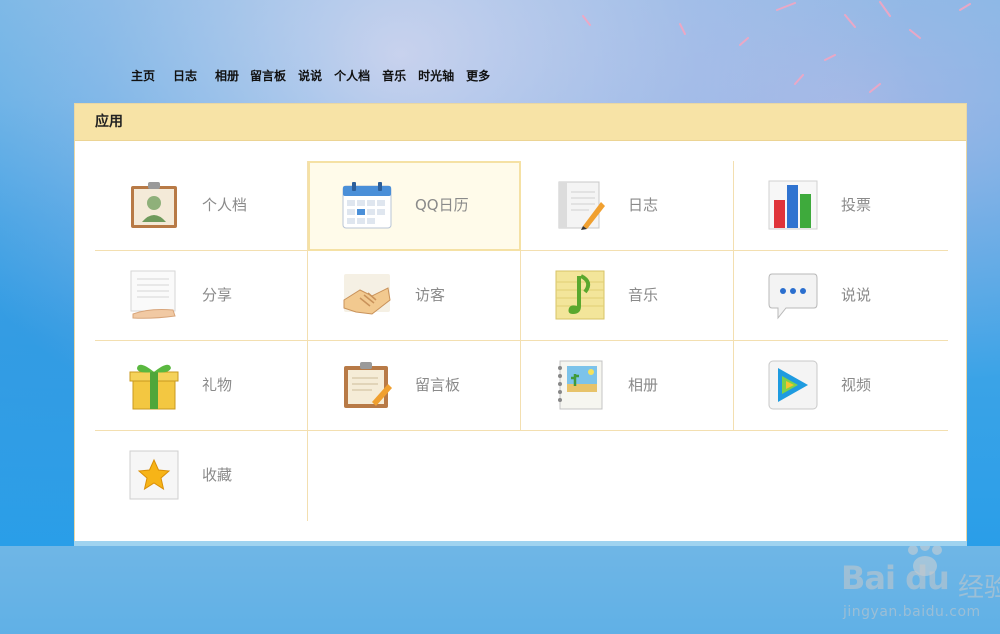 The height and width of the screenshot is (634, 1000). What do you see at coordinates (520, 122) in the screenshot?
I see `panel-title: 应用` at bounding box center [520, 122].